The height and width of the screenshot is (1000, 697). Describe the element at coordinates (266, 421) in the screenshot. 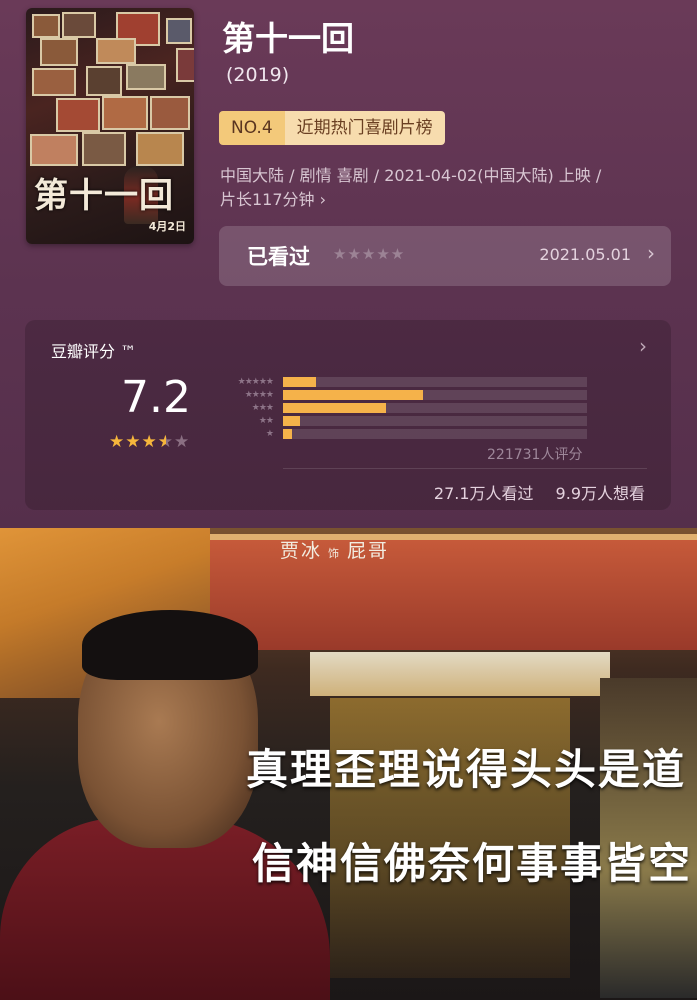

I see `distribution-stars: ★★` at that location.